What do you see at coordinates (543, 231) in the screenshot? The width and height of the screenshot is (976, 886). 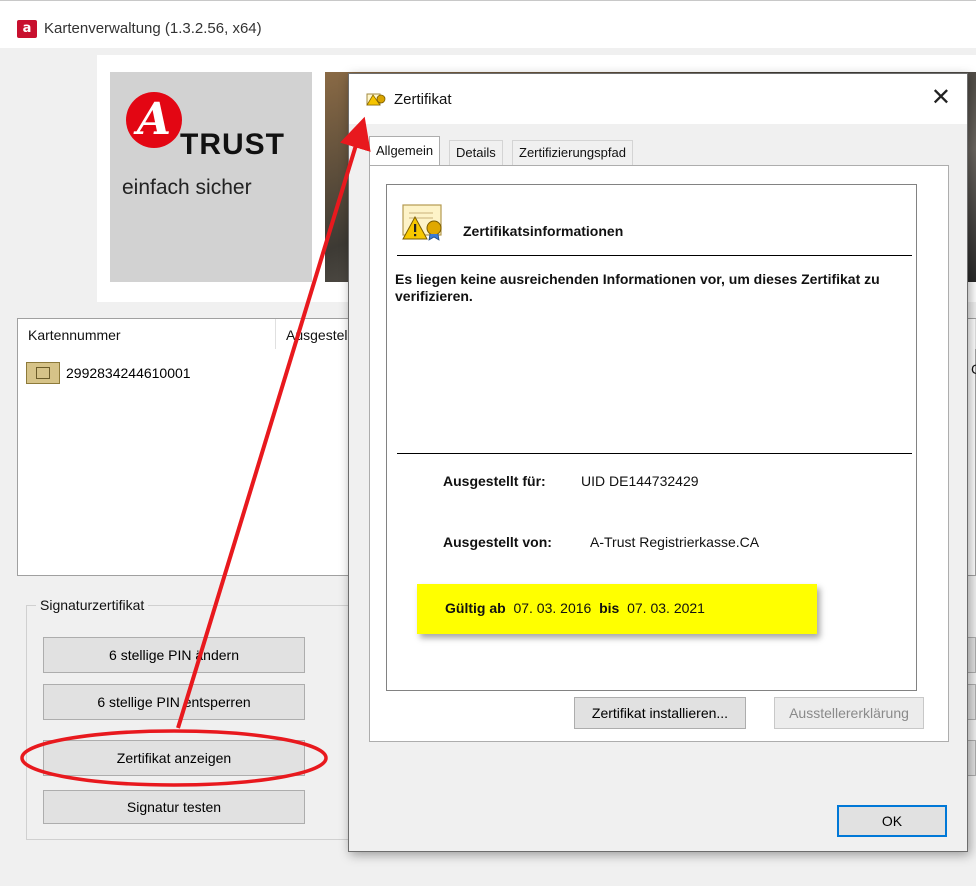 I see `certificate-info-title: Zertifikatsinformationen` at bounding box center [543, 231].